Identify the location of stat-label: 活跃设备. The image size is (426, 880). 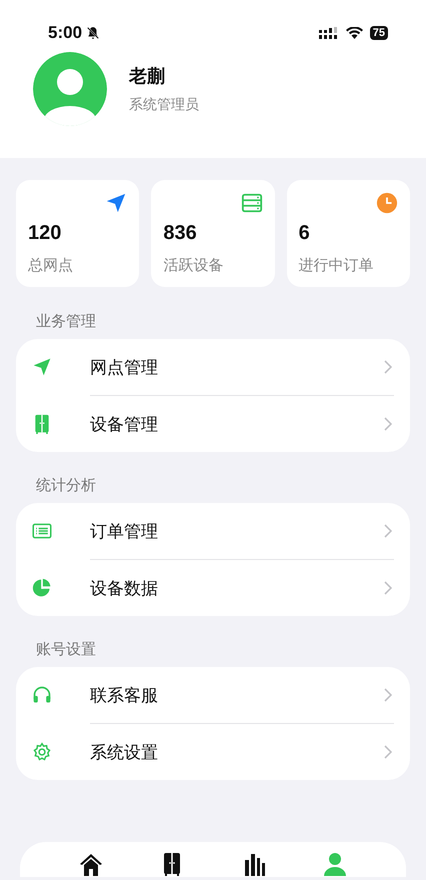
(193, 265).